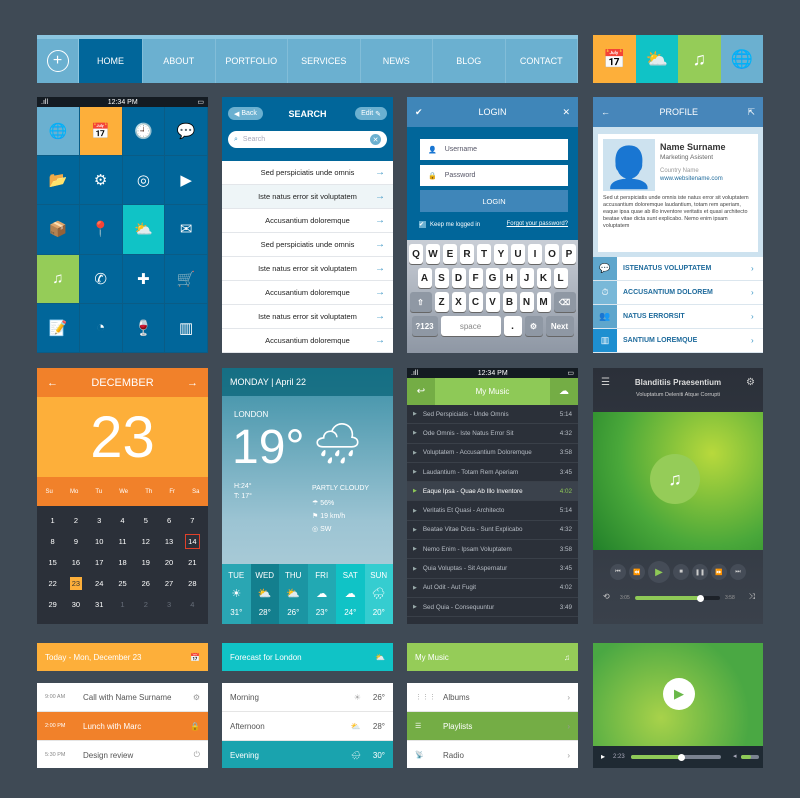 The height and width of the screenshot is (798, 800). What do you see at coordinates (492, 726) in the screenshot?
I see `music-menu-row: ☰ Playlists ›` at bounding box center [492, 726].